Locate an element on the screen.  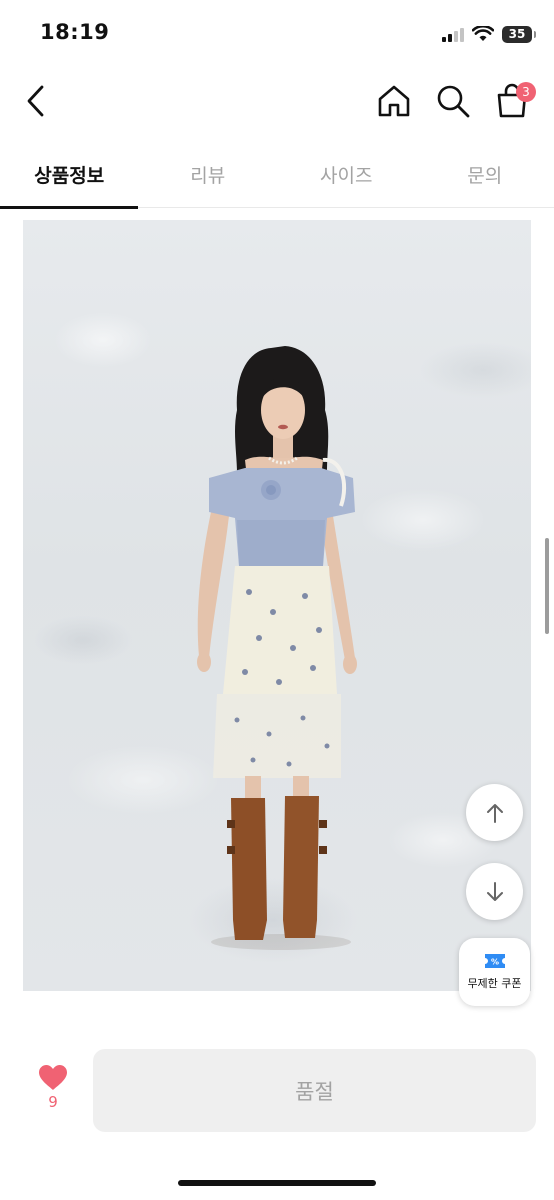
search-button is located at coordinates (453, 101).